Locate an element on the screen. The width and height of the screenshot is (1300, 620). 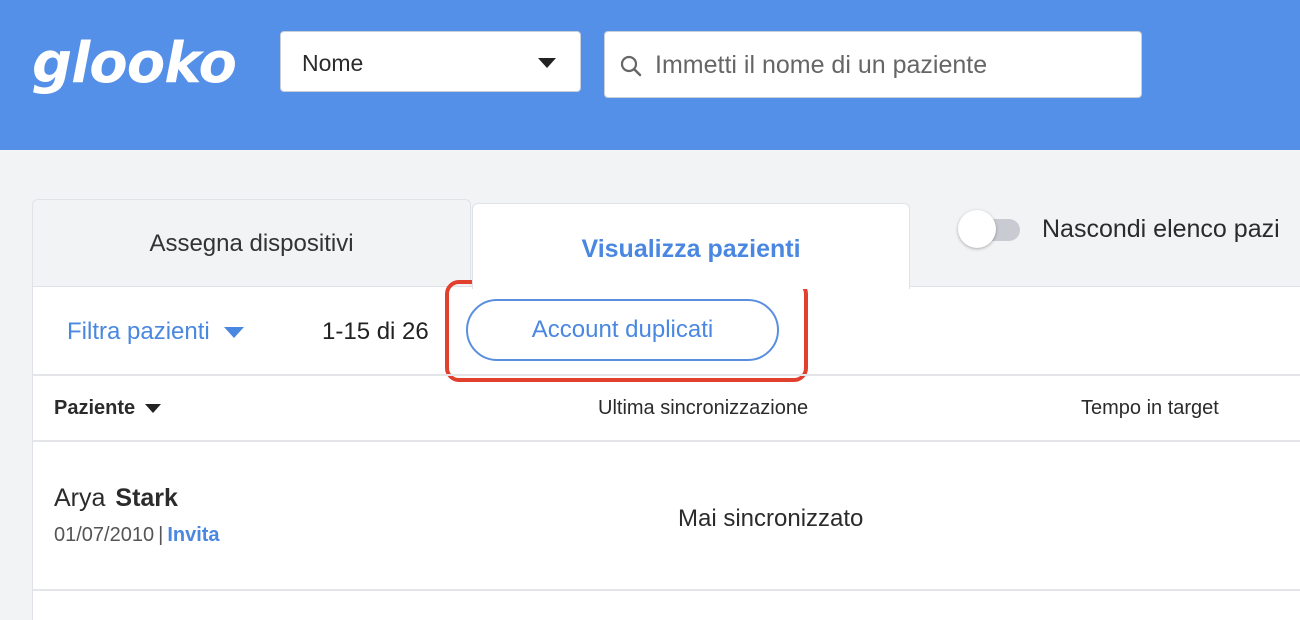
column-header-last-sync: Ultima sincronizzazione is located at coordinates (703, 408).